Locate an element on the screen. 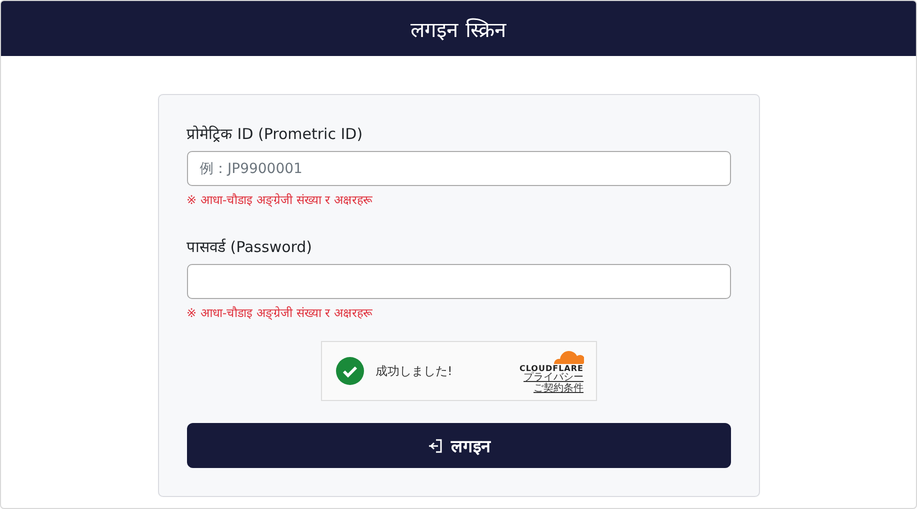  captcha-status: 成功しました! is located at coordinates (415, 371).